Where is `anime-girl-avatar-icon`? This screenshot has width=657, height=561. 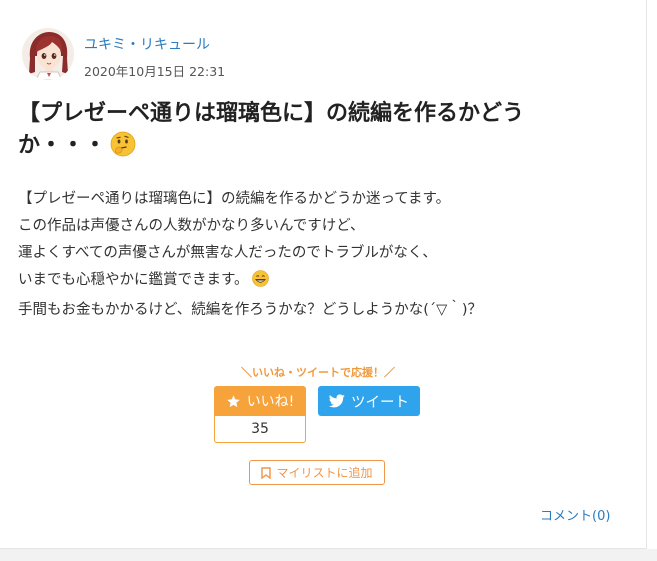
anime-girl-avatar-icon is located at coordinates (48, 54).